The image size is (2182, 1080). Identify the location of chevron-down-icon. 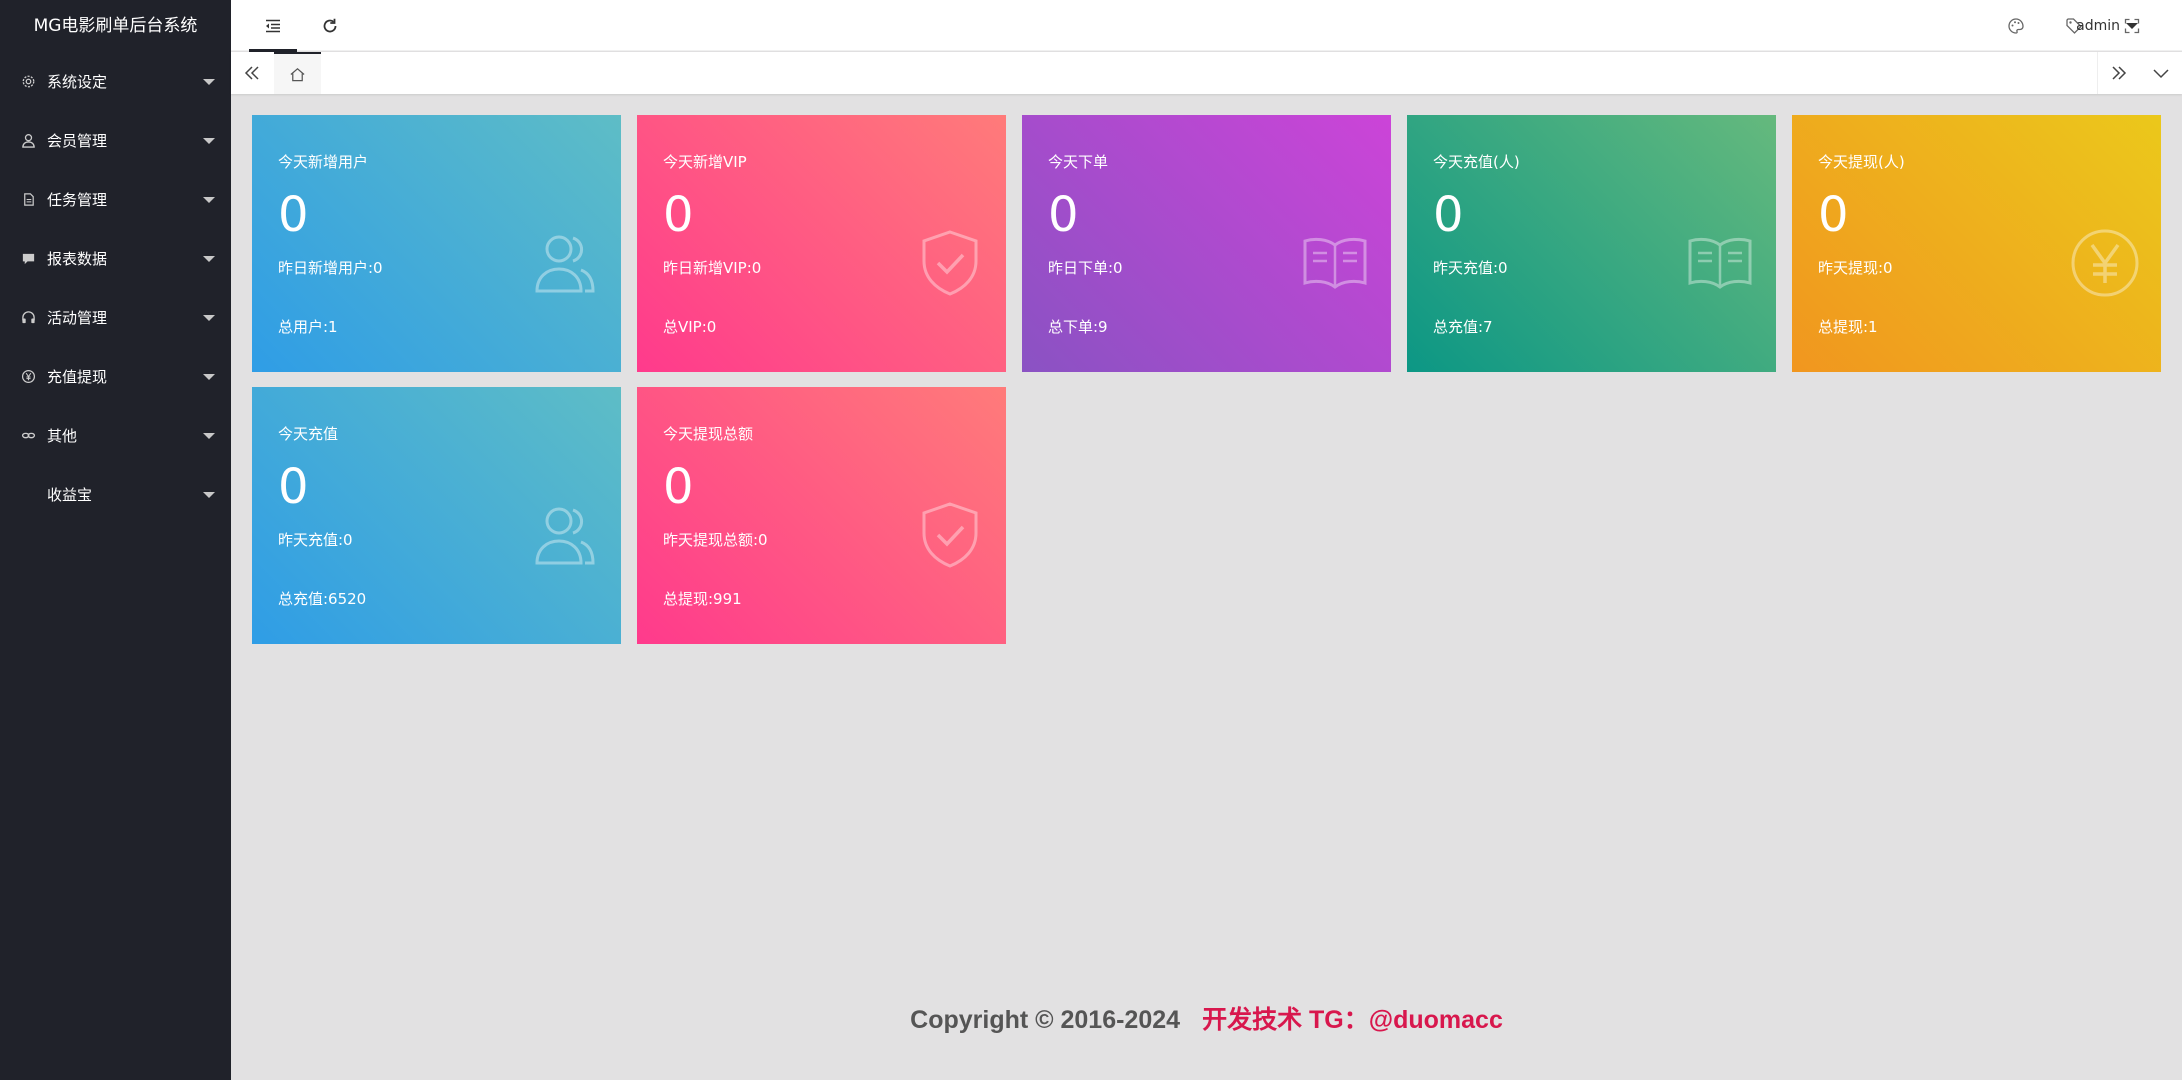
(2161, 74).